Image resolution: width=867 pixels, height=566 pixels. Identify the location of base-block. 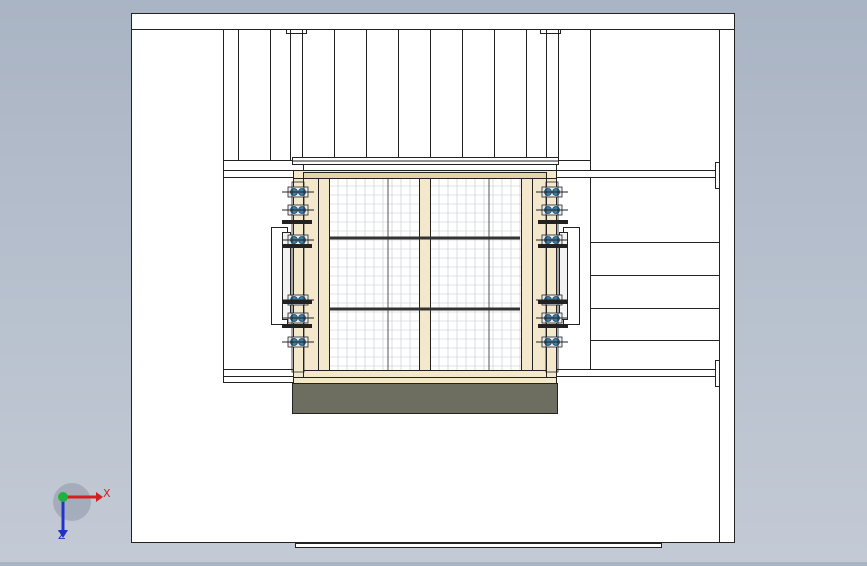
(425, 398).